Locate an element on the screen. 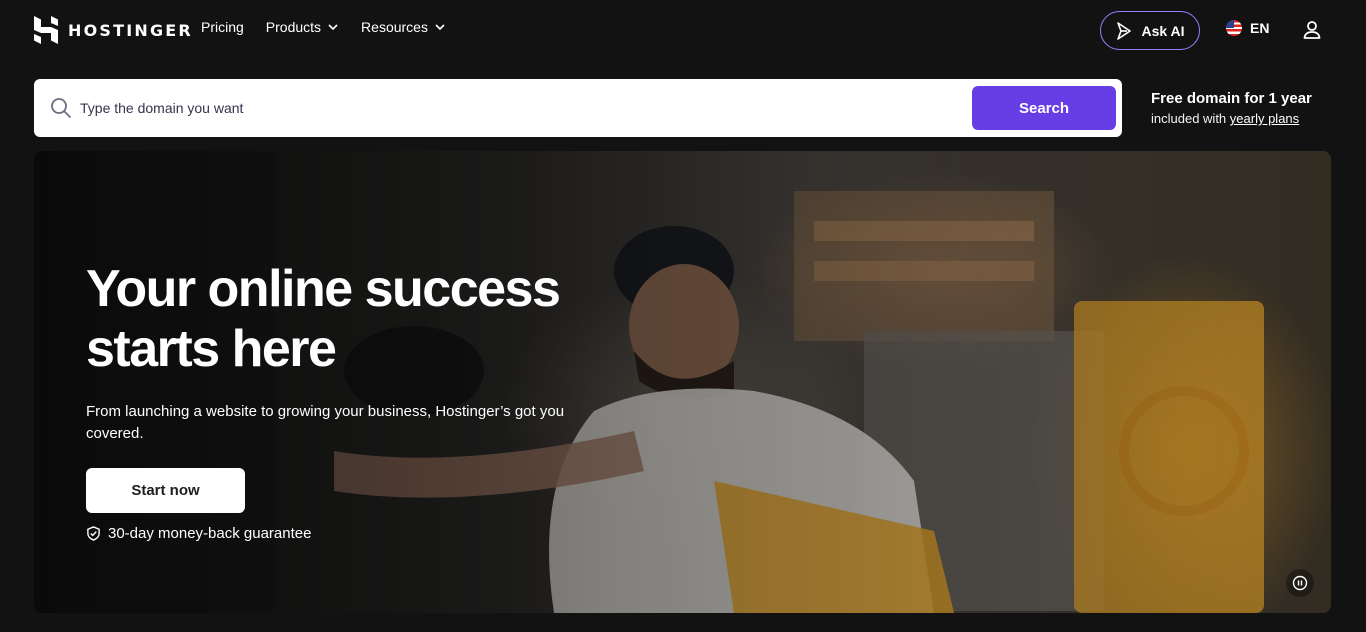 This screenshot has width=1366, height=632. shield-check-icon is located at coordinates (93, 533).